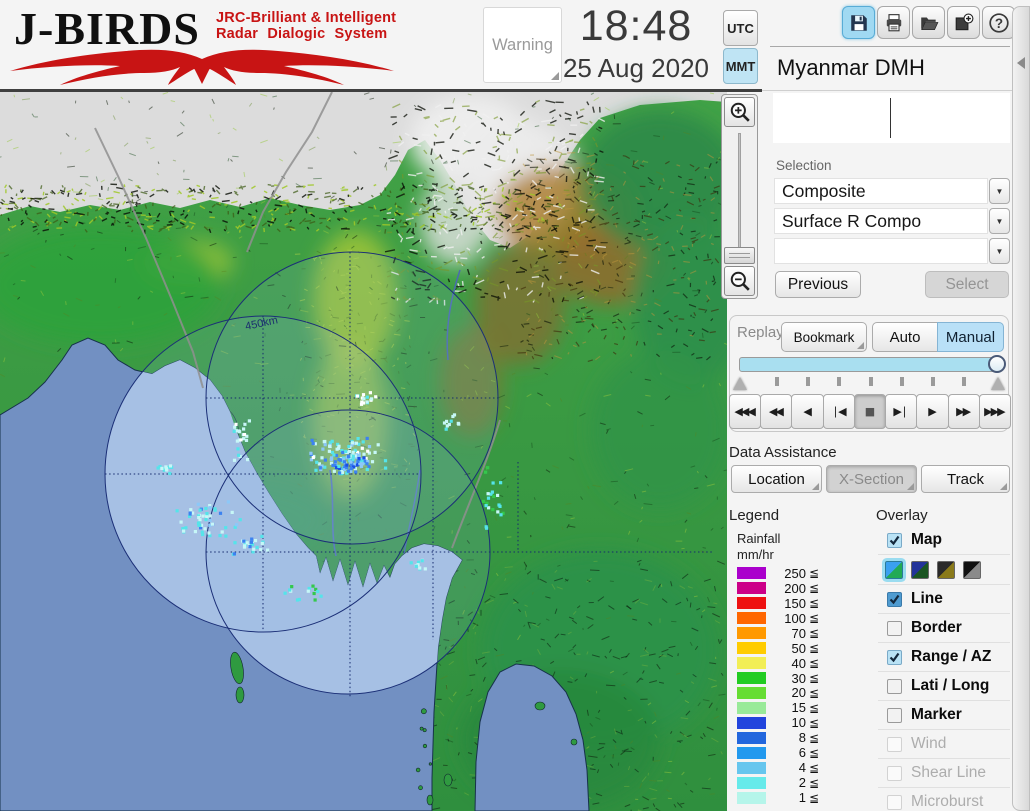  What do you see at coordinates (896, 90) in the screenshot?
I see `panel-top-hairline` at bounding box center [896, 90].